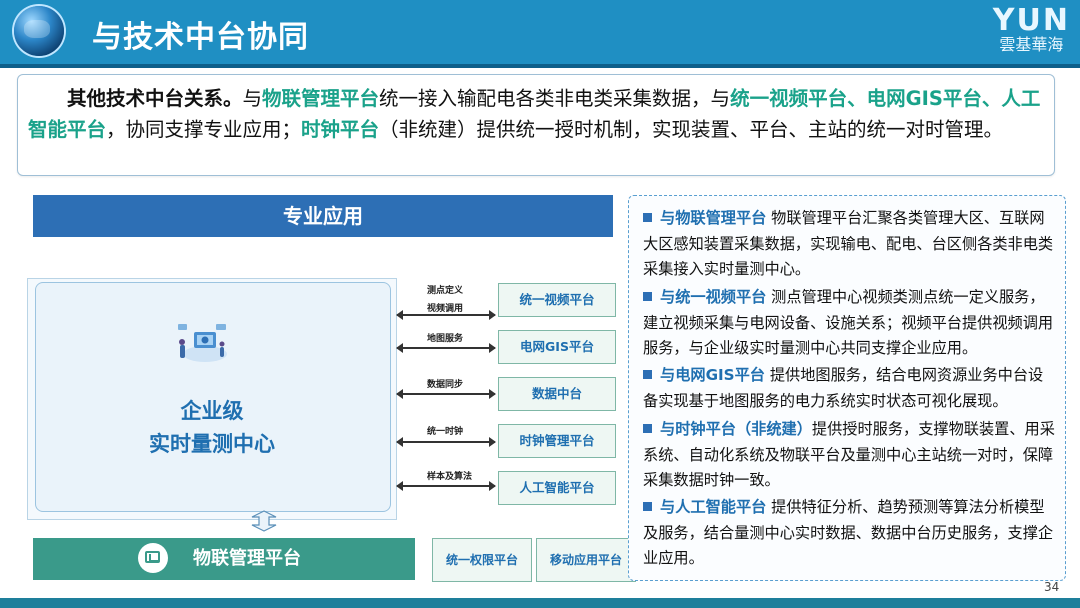 The width and height of the screenshot is (1080, 608). Describe the element at coordinates (557, 394) in the screenshot. I see `platform-data-center: 数据中台` at that location.